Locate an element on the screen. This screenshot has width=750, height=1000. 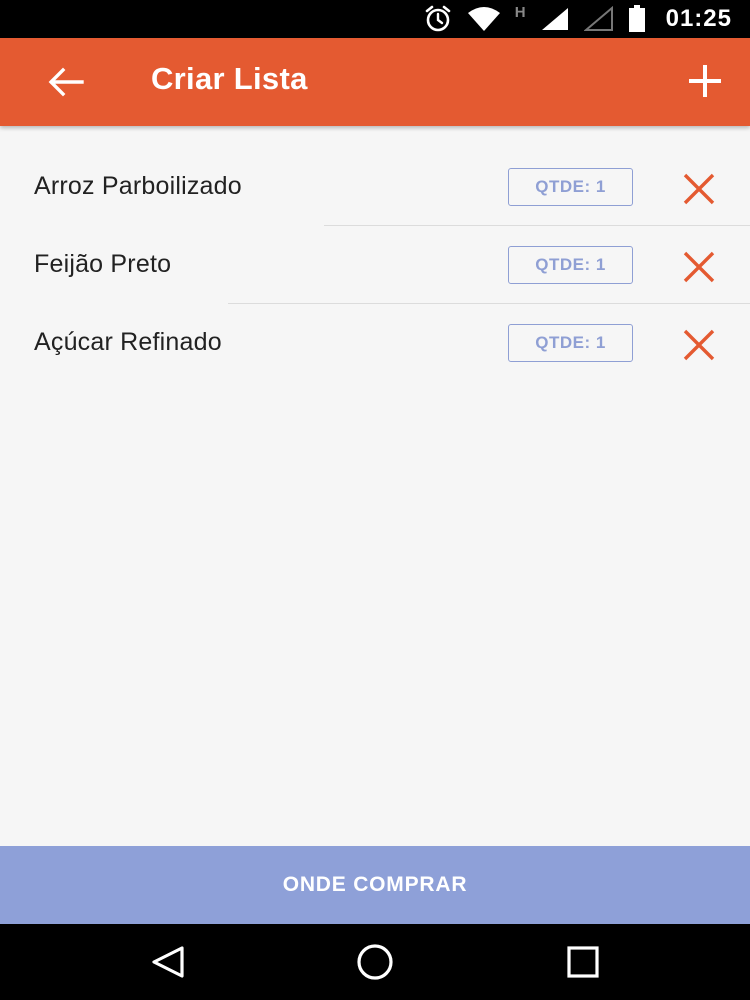
square-recents-icon is located at coordinates (583, 962).